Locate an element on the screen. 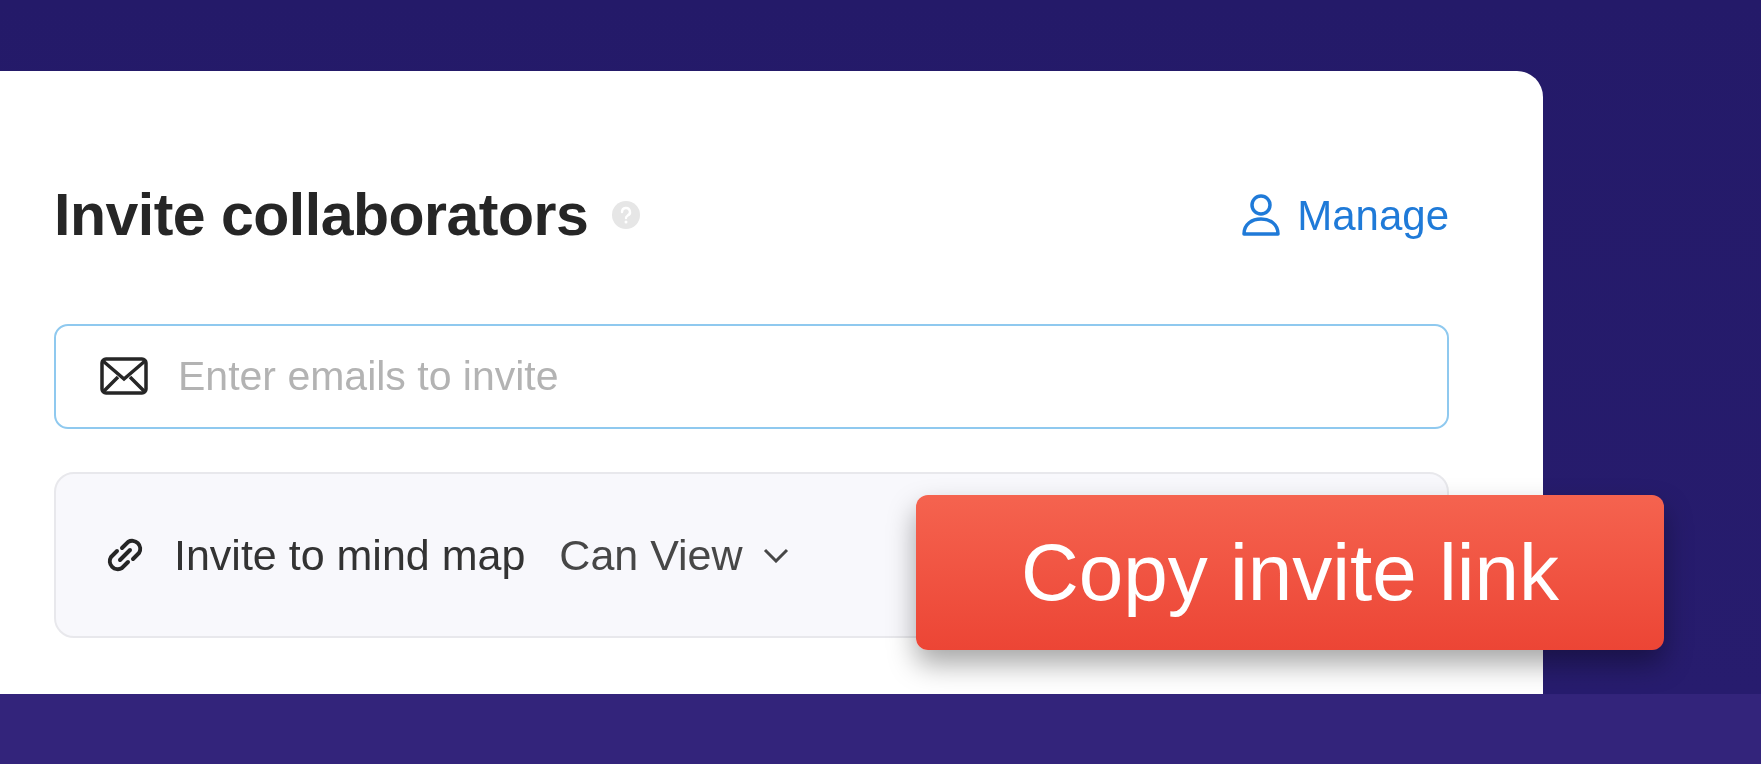  email-field: Enter emails to invite is located at coordinates (751, 376).